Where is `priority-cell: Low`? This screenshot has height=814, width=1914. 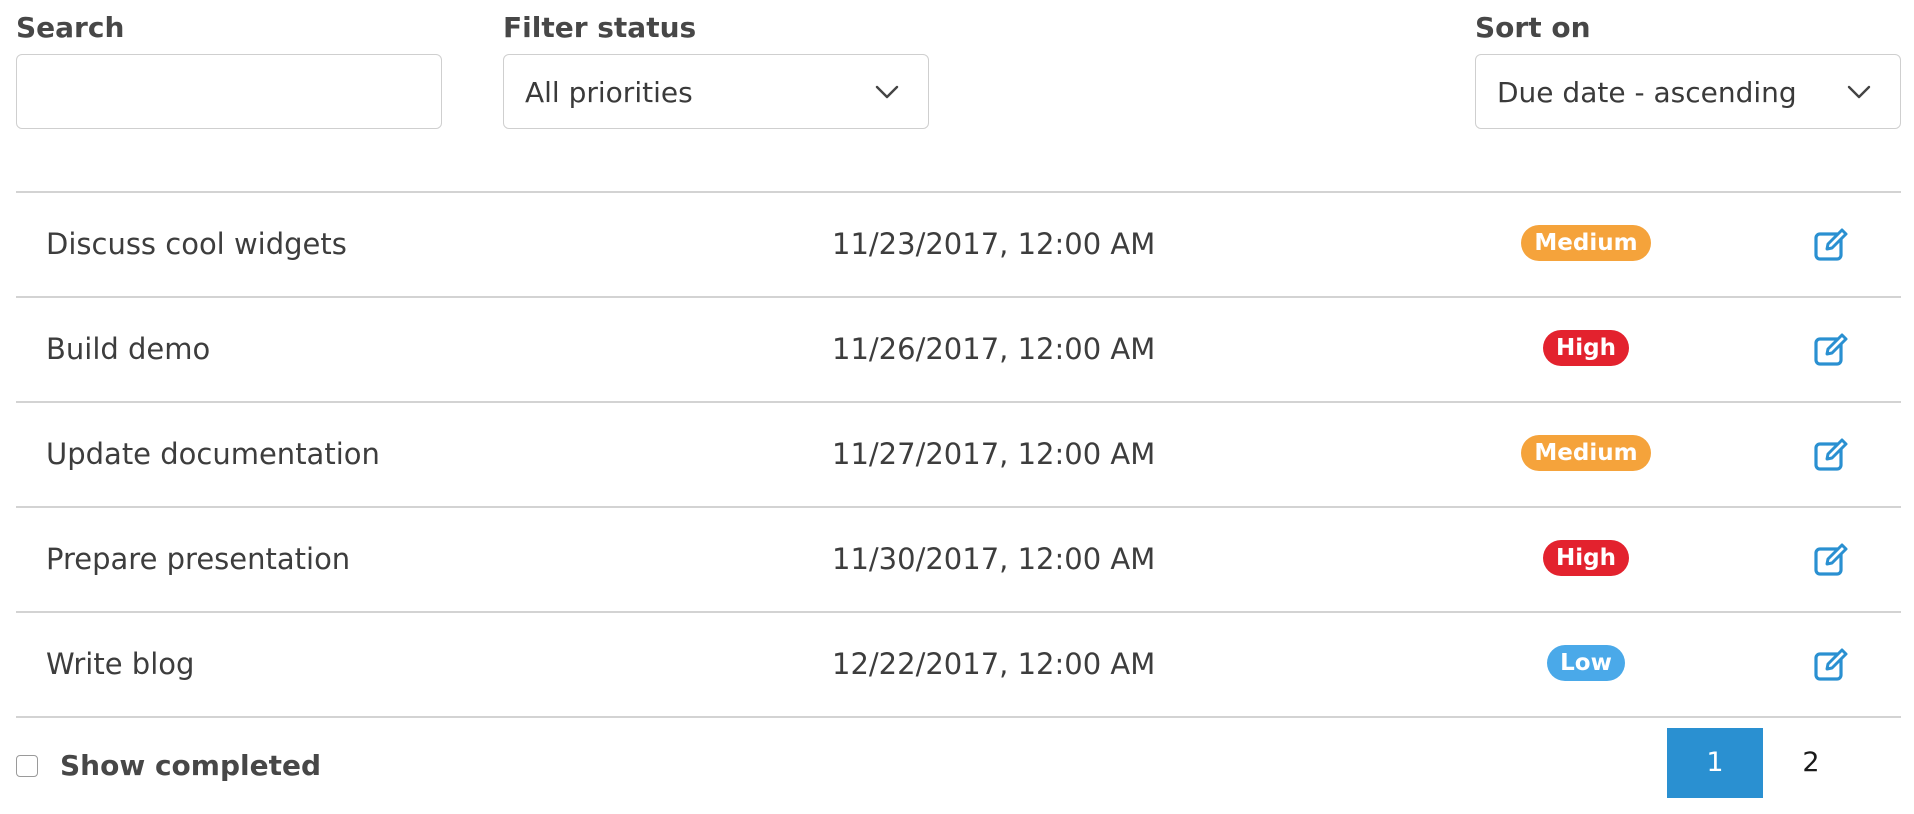
priority-cell: Low is located at coordinates (1586, 664).